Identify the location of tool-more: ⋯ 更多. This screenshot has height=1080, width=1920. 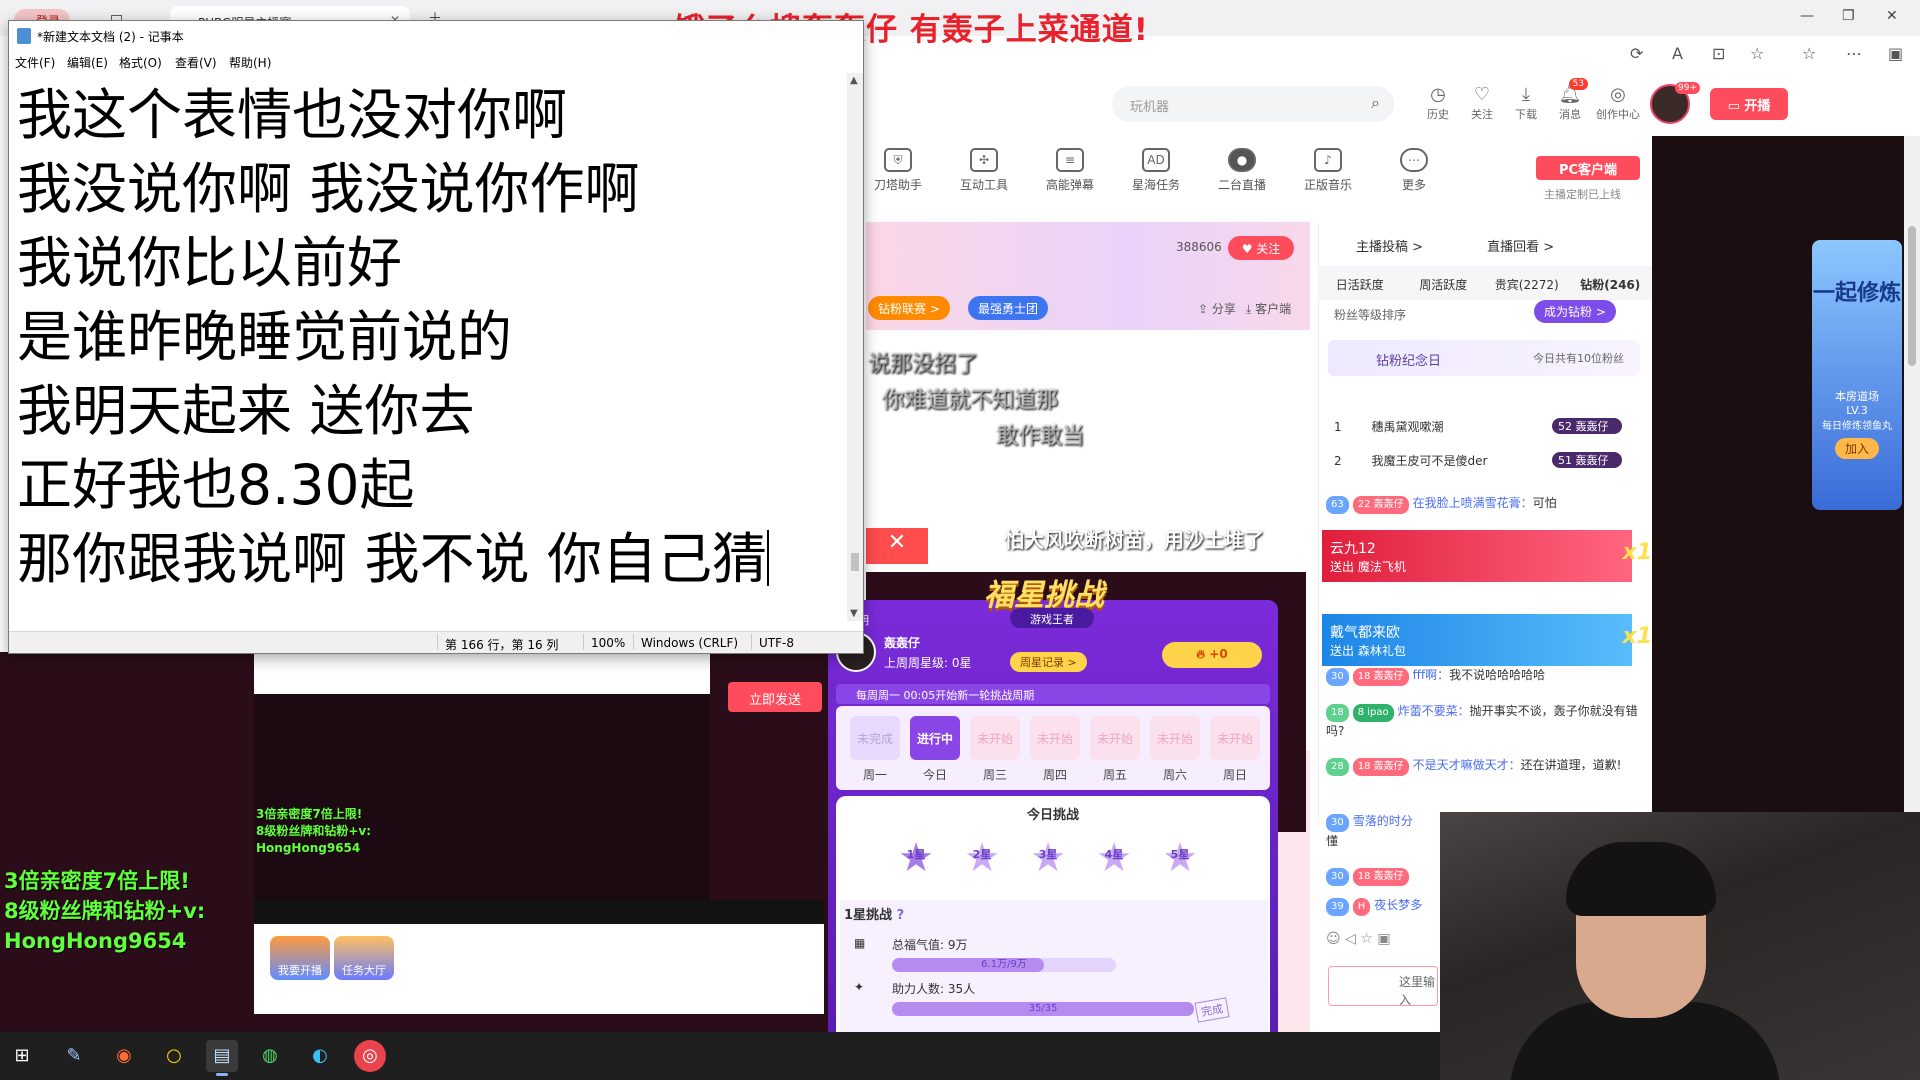
(1414, 170).